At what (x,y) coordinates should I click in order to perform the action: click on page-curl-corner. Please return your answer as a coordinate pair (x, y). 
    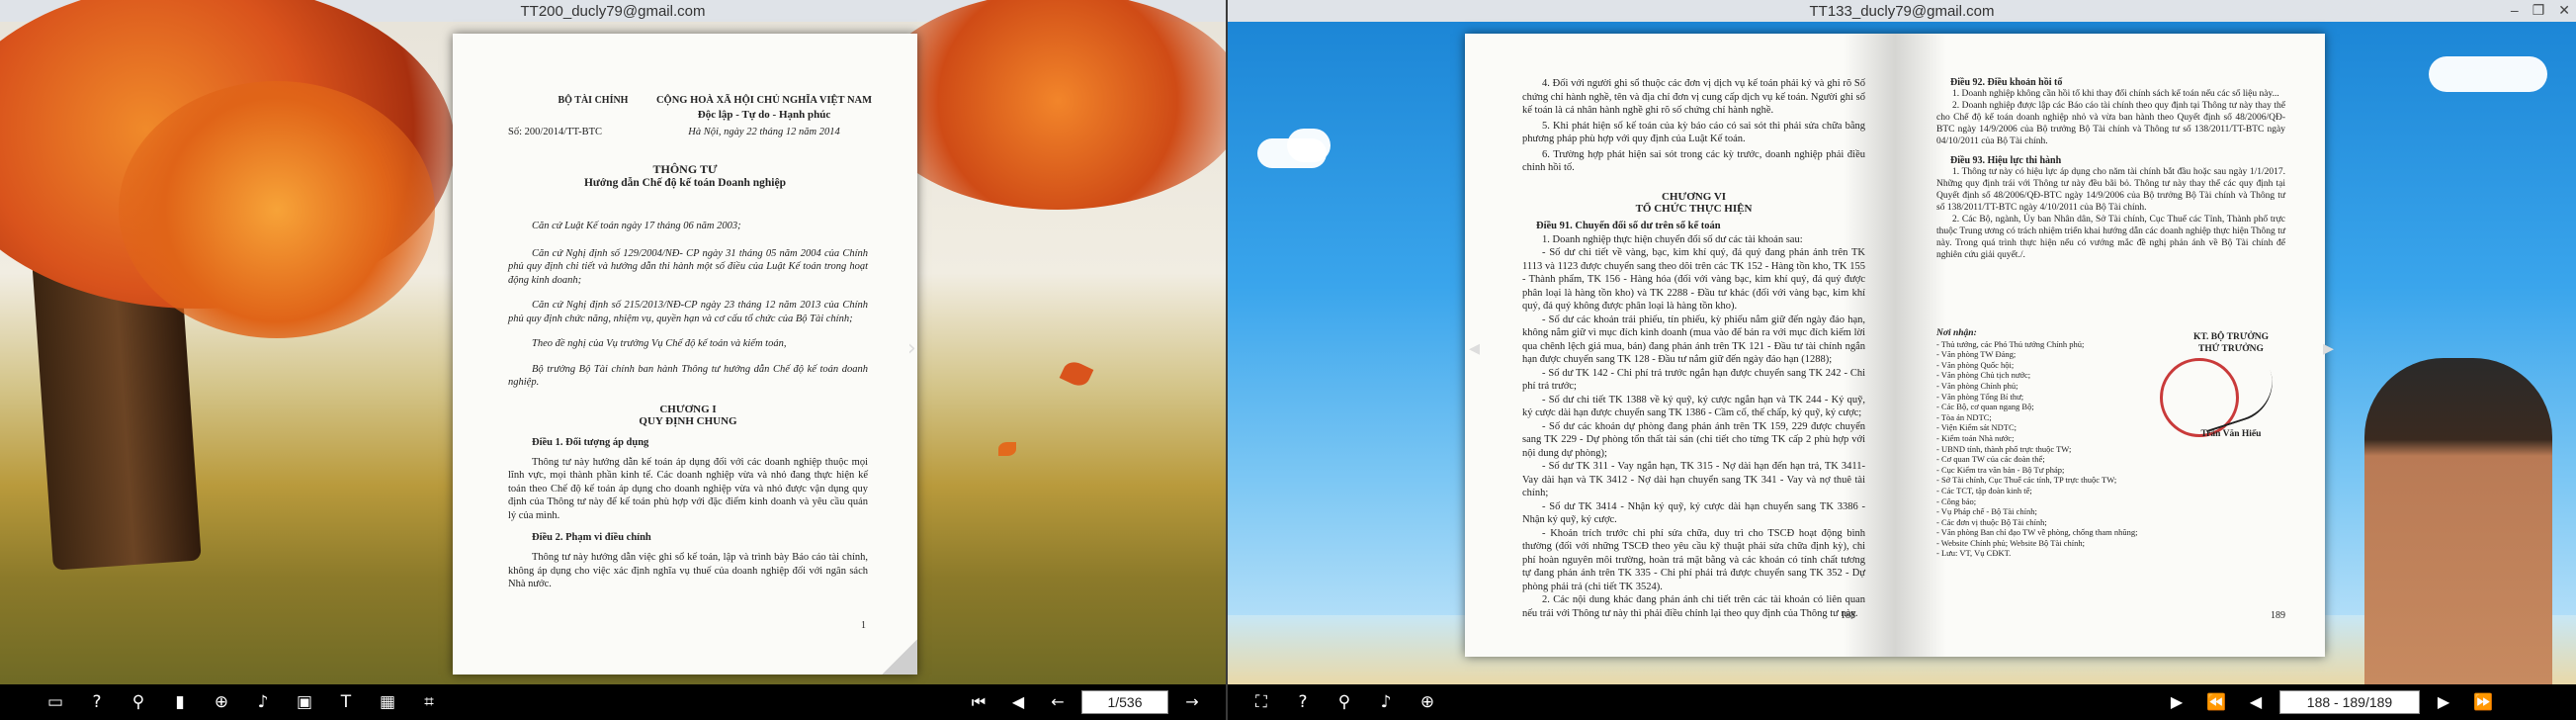
    Looking at the image, I should click on (899, 657).